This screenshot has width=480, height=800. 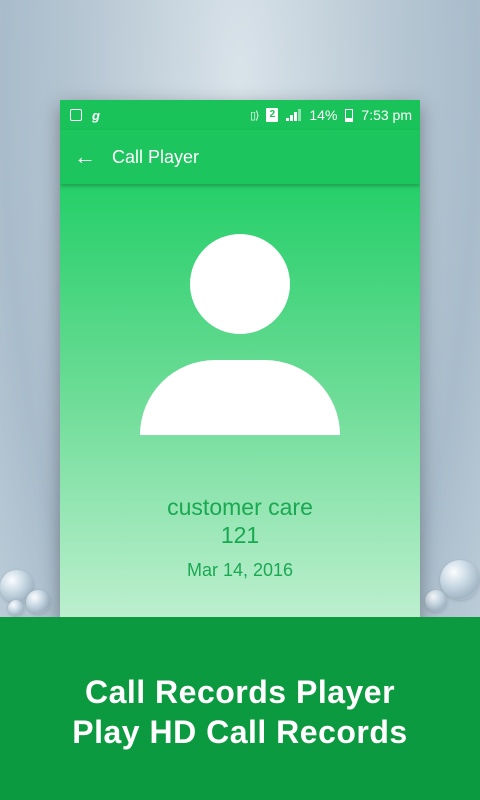 What do you see at coordinates (240, 732) in the screenshot?
I see `banner-subheadline: Play HD Call Records` at bounding box center [240, 732].